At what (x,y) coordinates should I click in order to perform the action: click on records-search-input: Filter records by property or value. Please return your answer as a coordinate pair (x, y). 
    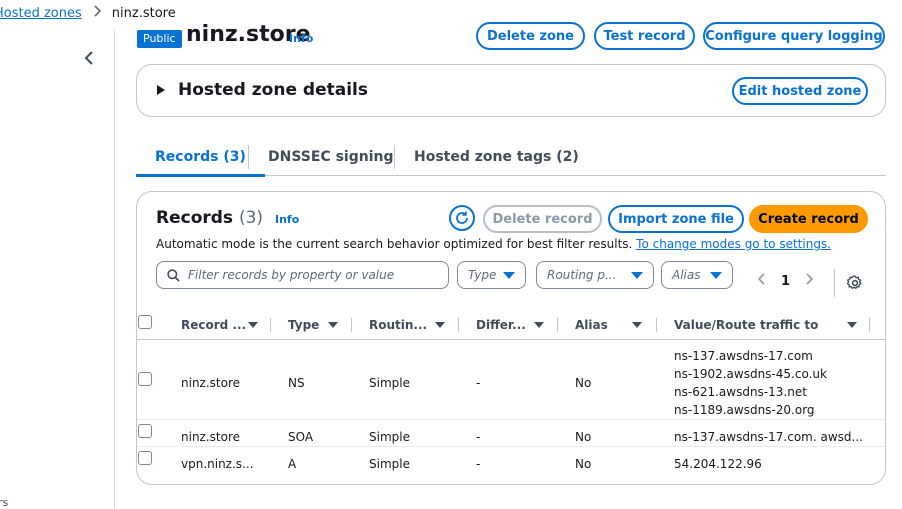
    Looking at the image, I should click on (302, 275).